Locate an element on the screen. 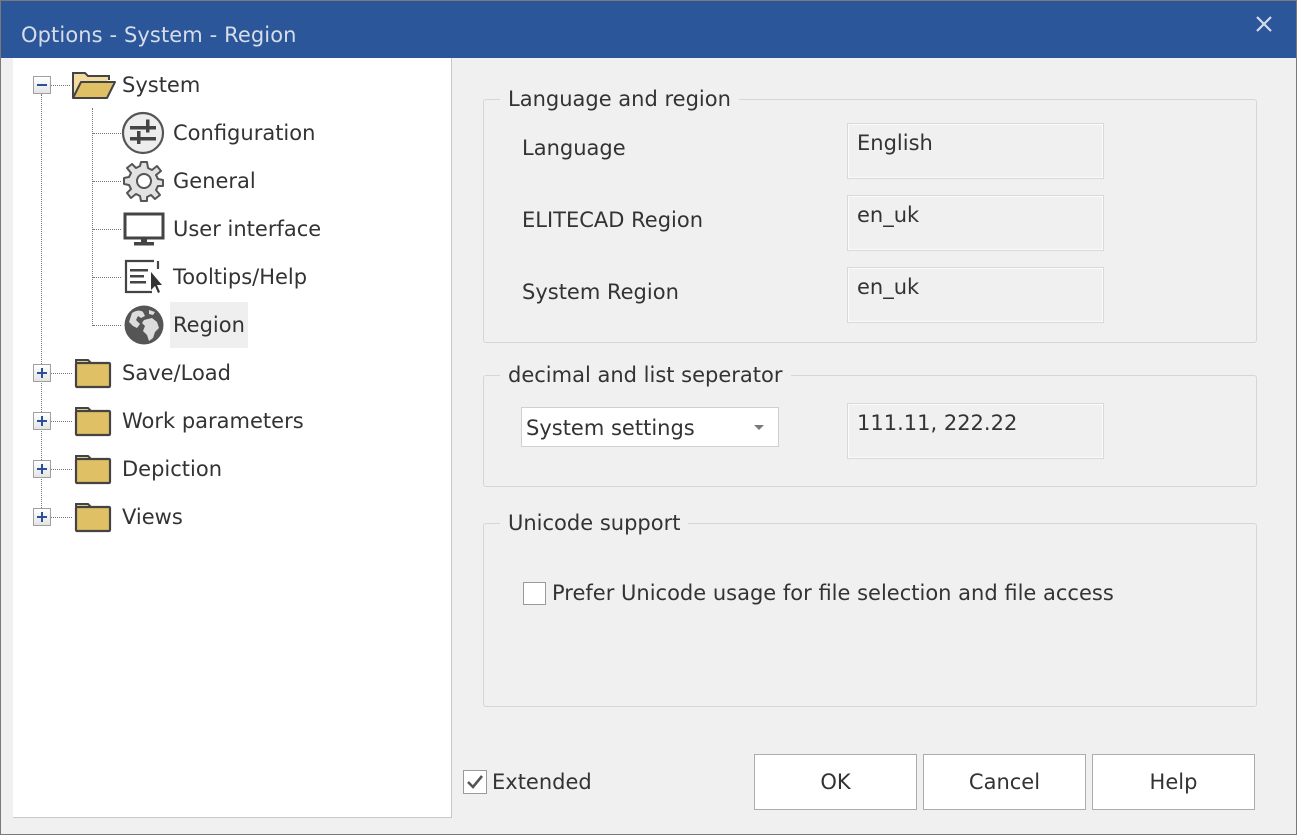 The image size is (1297, 835). expand-views-toggle is located at coordinates (42, 517).